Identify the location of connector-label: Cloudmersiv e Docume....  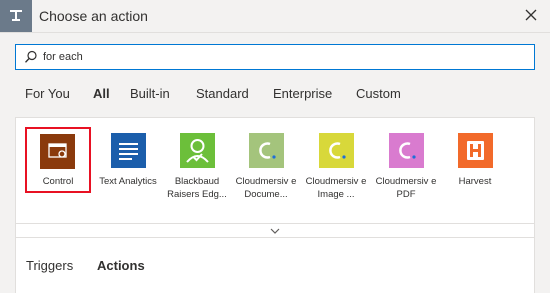
(266, 188).